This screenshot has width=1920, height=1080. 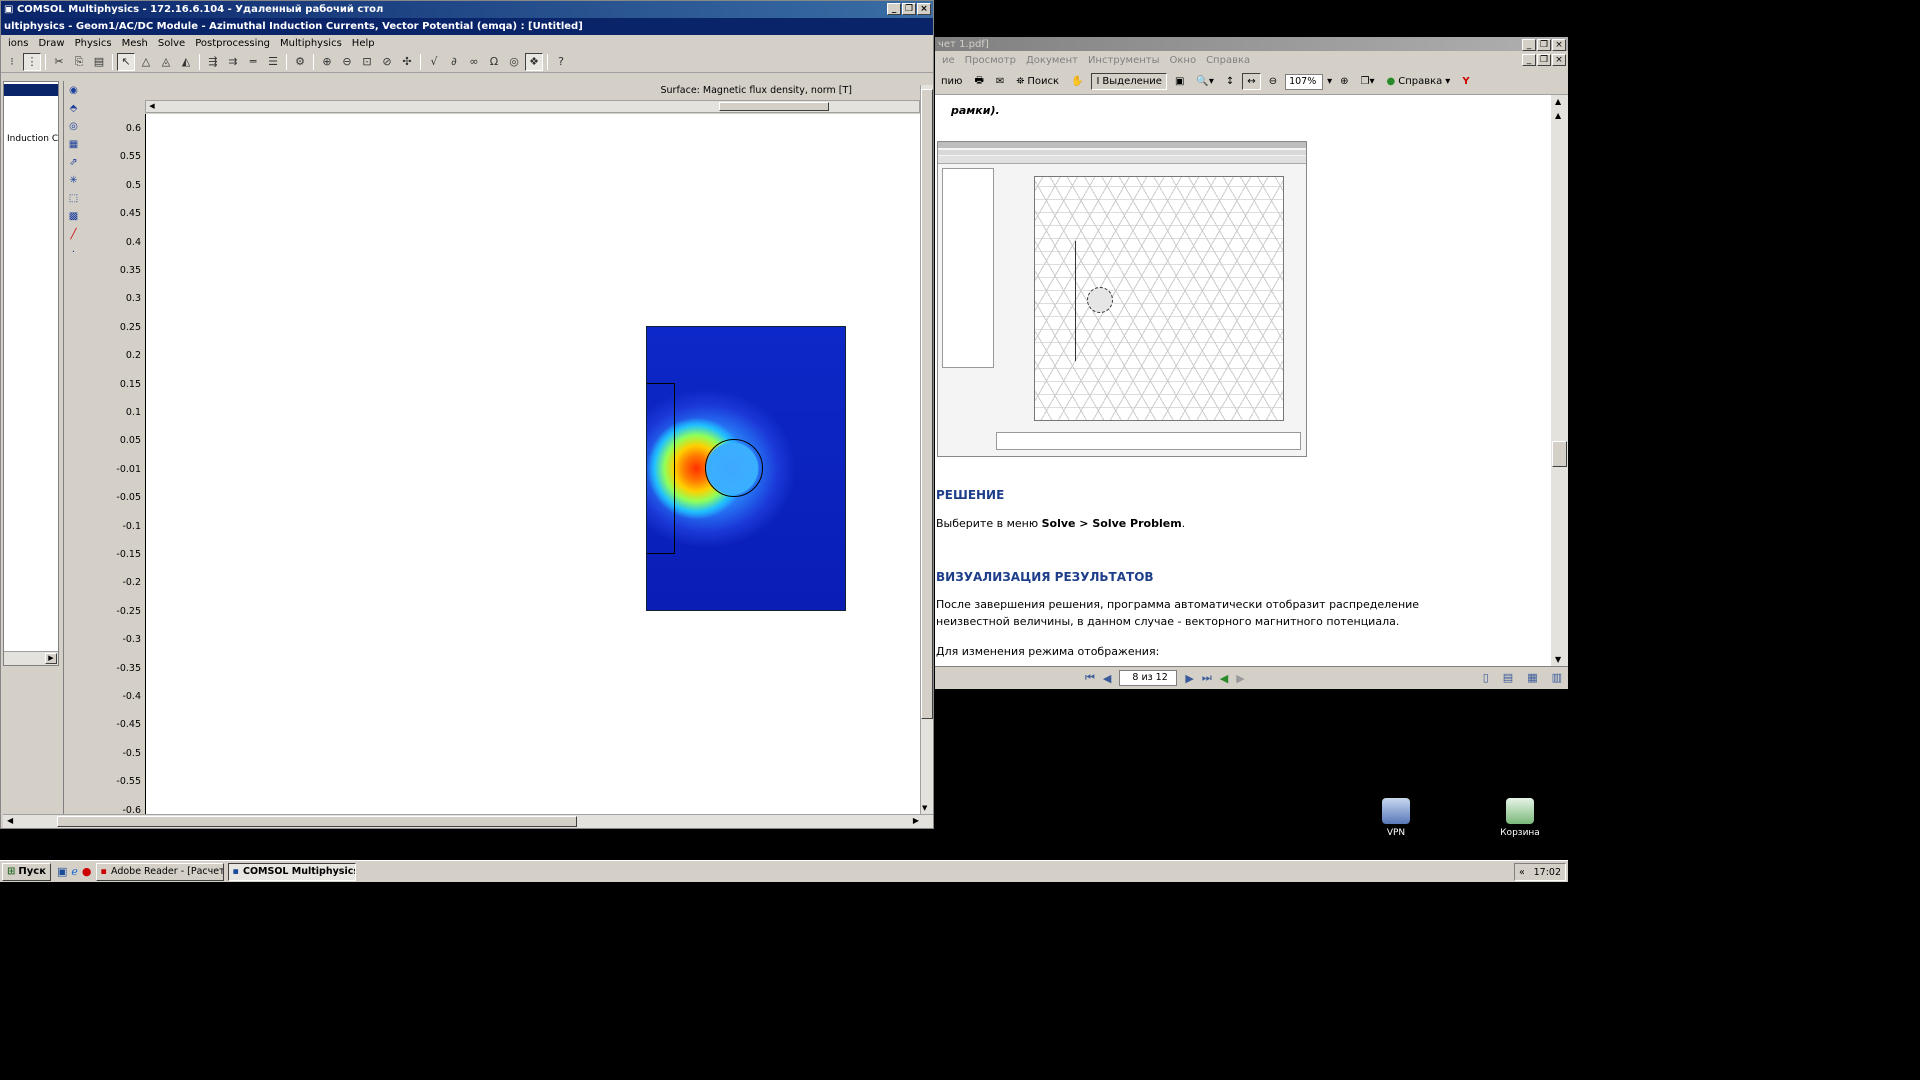 What do you see at coordinates (233, 62) in the screenshot?
I see `boundary-icon: ⇉` at bounding box center [233, 62].